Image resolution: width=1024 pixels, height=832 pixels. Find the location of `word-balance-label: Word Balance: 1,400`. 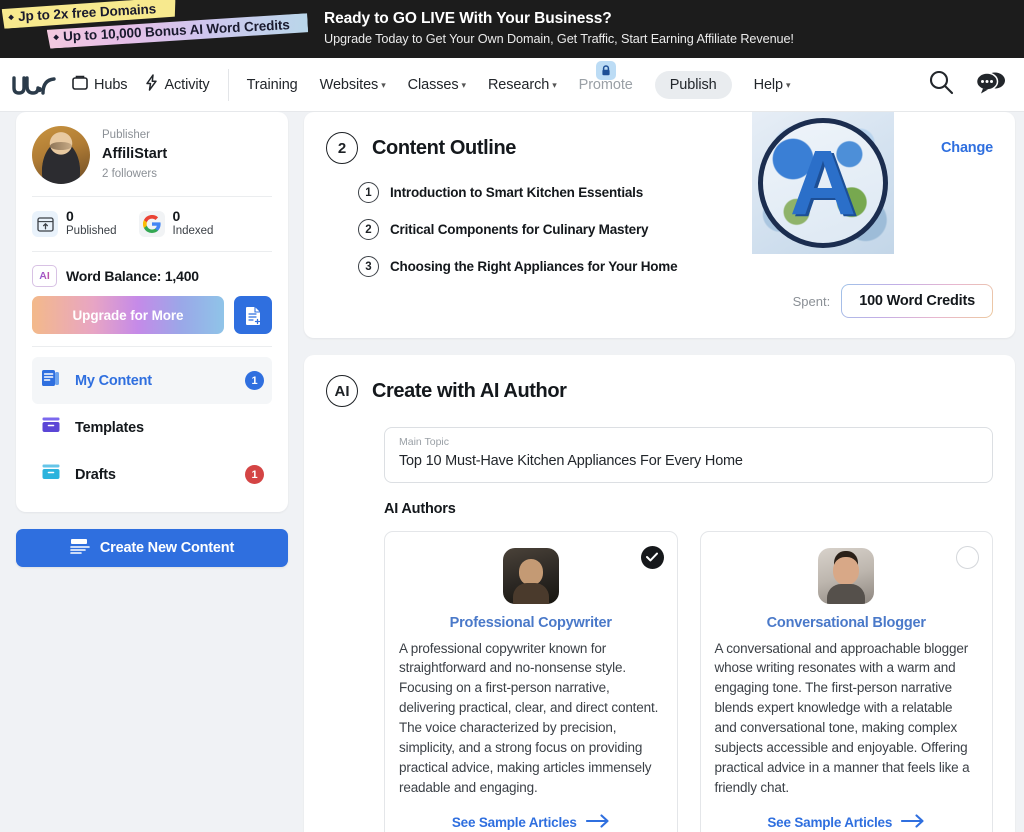

word-balance-label: Word Balance: 1,400 is located at coordinates (132, 276).